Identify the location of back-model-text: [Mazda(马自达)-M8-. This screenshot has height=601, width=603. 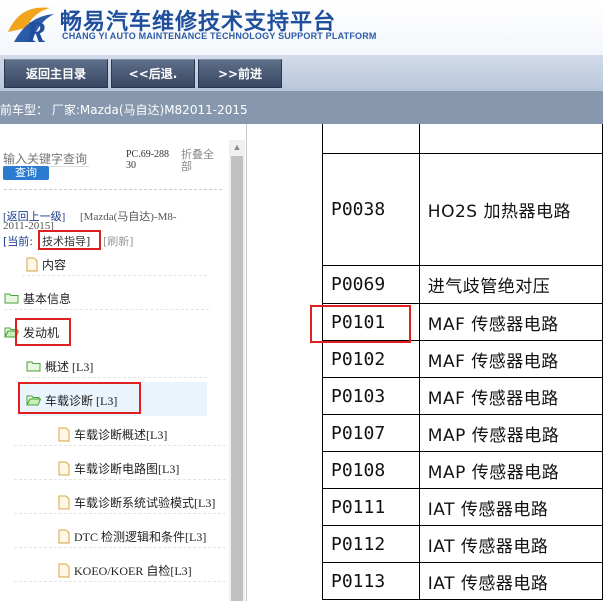
(128, 217).